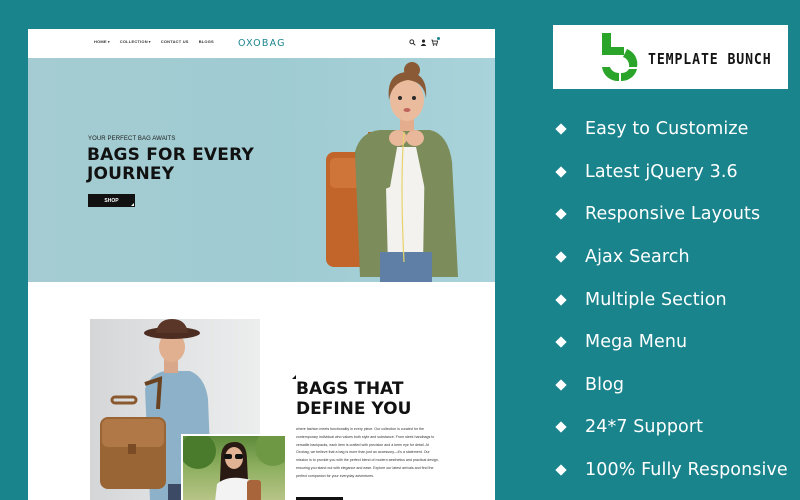 The width and height of the screenshot is (800, 500). What do you see at coordinates (206, 41) in the screenshot?
I see `nav-blogs: BLOGS` at bounding box center [206, 41].